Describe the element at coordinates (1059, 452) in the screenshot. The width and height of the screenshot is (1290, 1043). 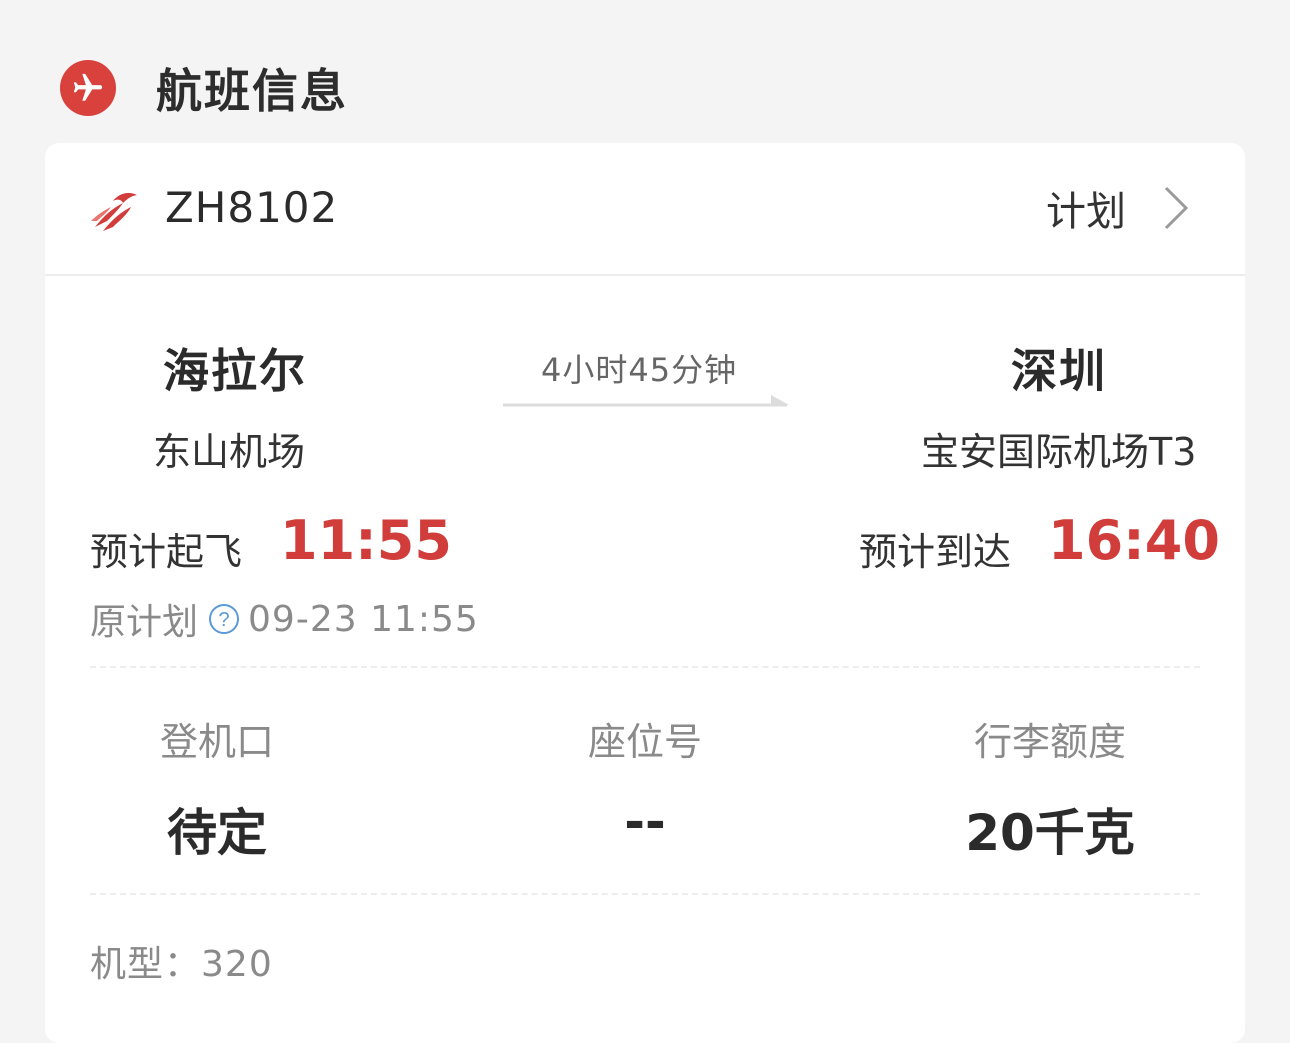
I see `destination-airport: 宝安国际机场T3` at that location.